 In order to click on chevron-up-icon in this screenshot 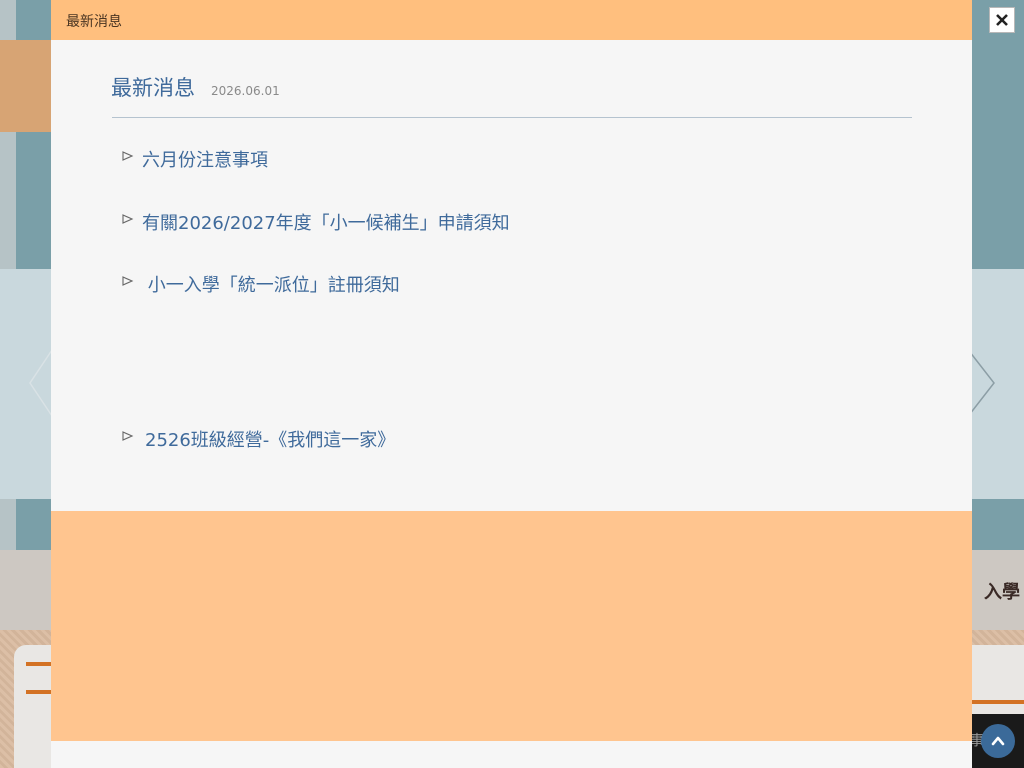, I will do `click(998, 741)`.